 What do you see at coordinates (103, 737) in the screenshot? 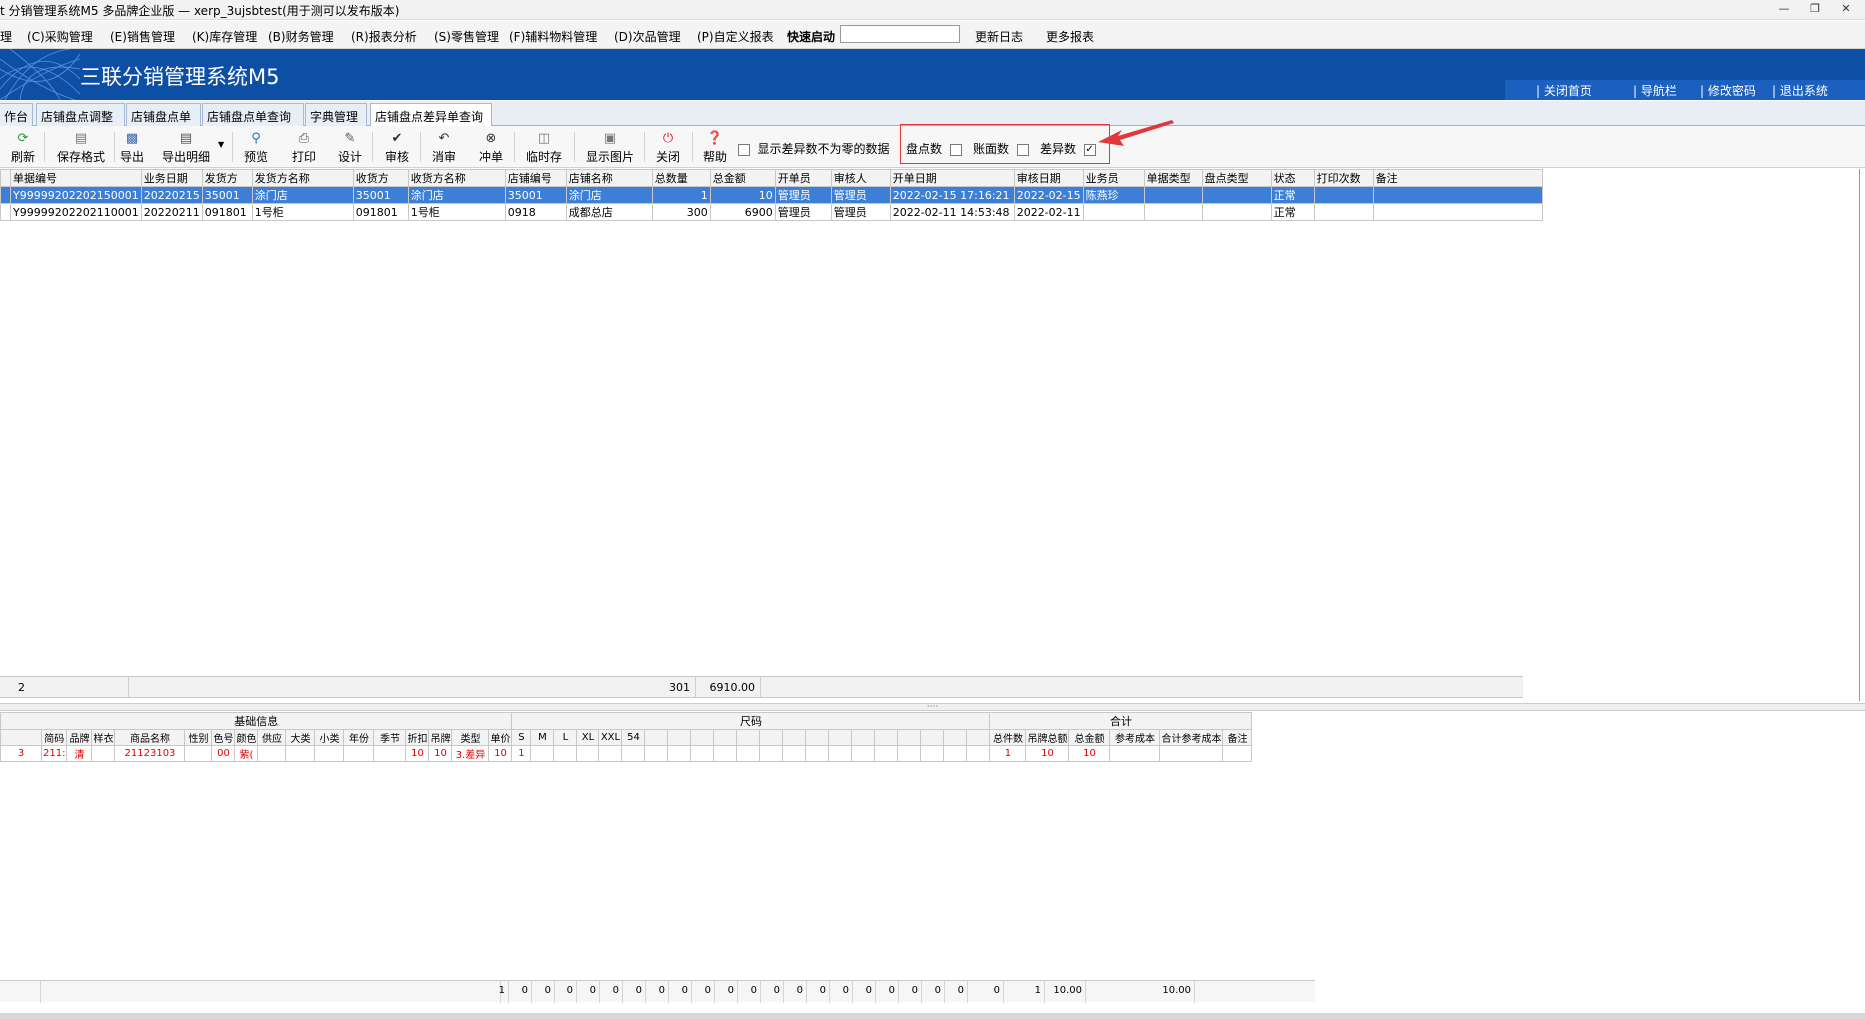
I see `detail-column-header: 样衣` at bounding box center [103, 737].